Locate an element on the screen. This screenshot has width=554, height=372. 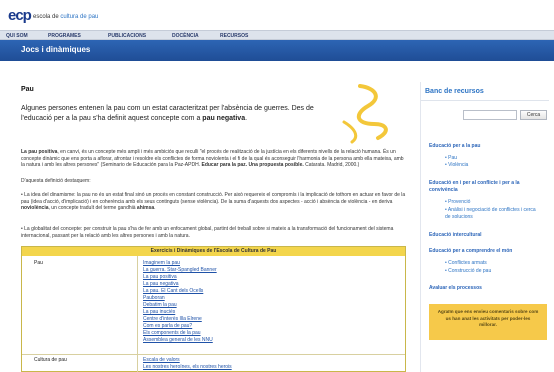
subcategory-link: Conflictes armats is located at coordinates (466, 263).